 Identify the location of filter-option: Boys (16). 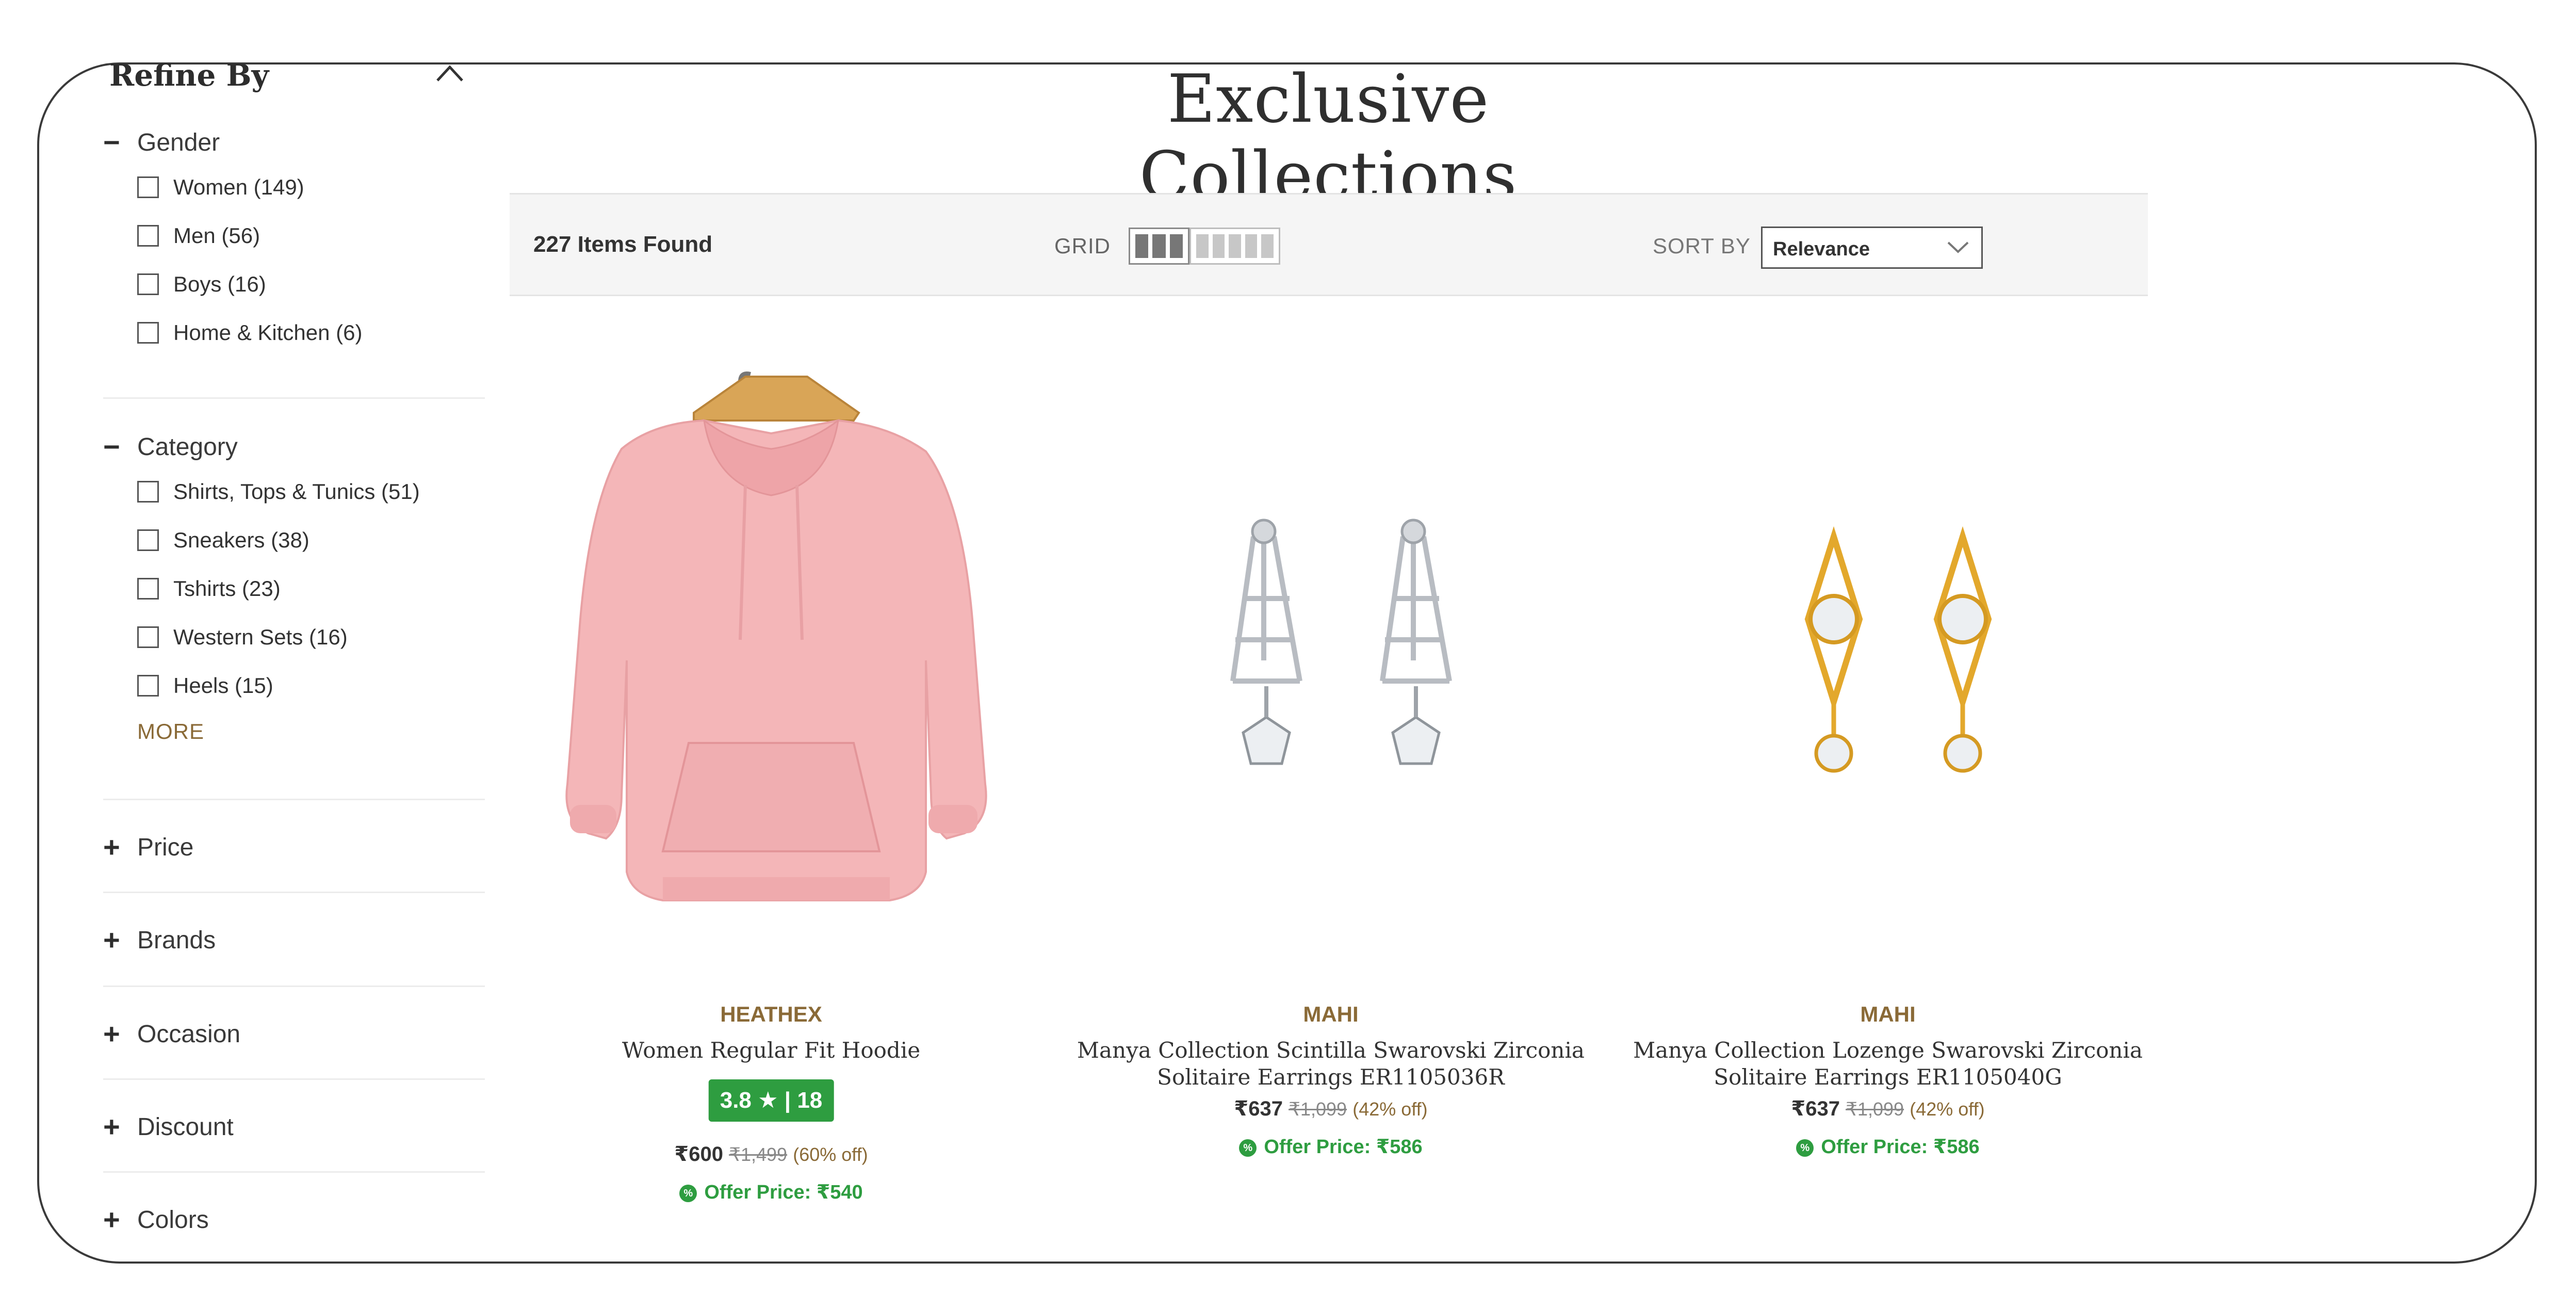
(311, 285).